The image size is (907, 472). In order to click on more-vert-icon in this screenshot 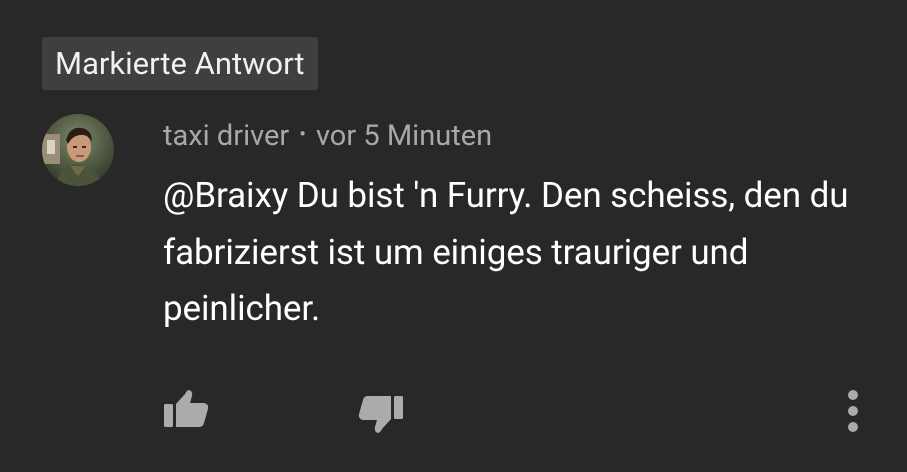, I will do `click(853, 411)`.